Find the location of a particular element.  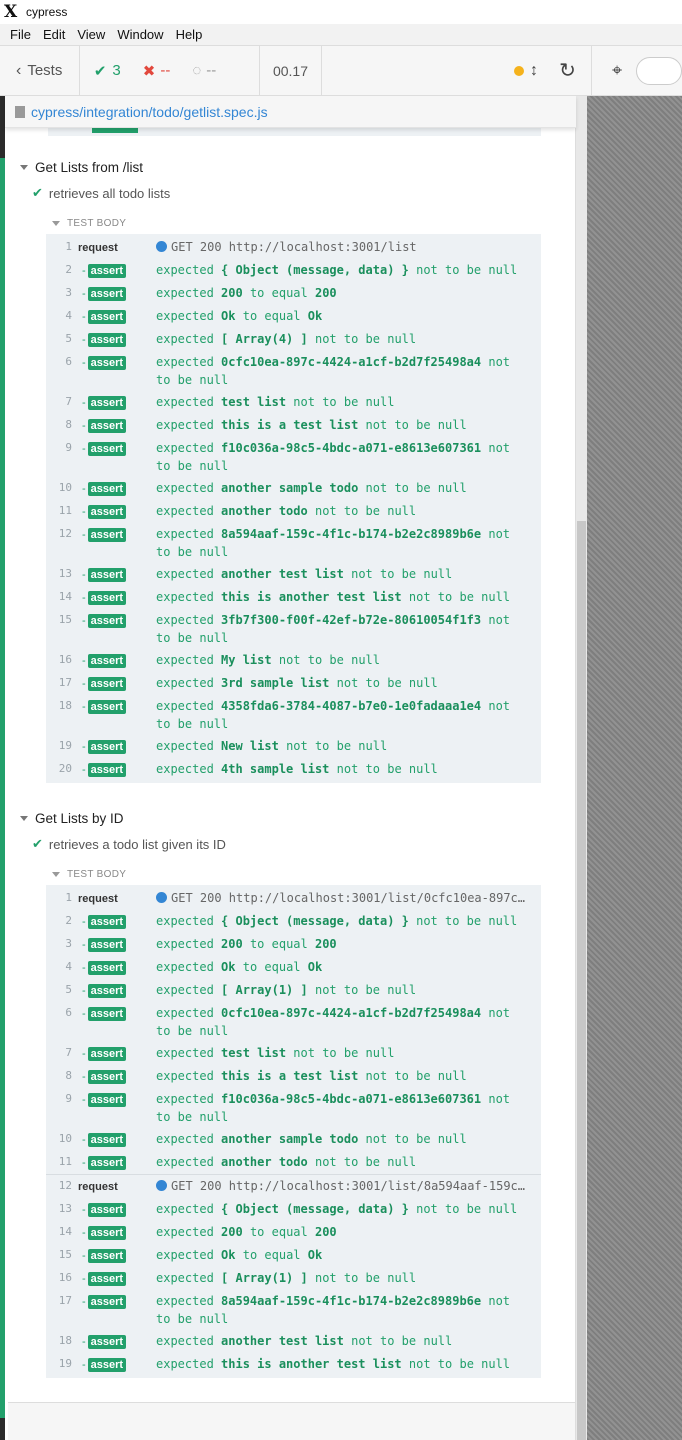

menu-file: File is located at coordinates (20, 34).